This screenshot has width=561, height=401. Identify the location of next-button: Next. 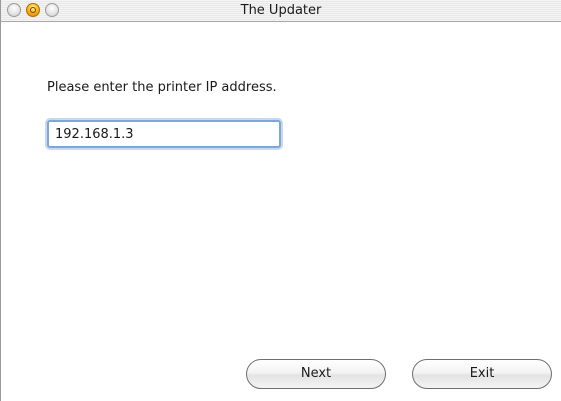
(316, 374).